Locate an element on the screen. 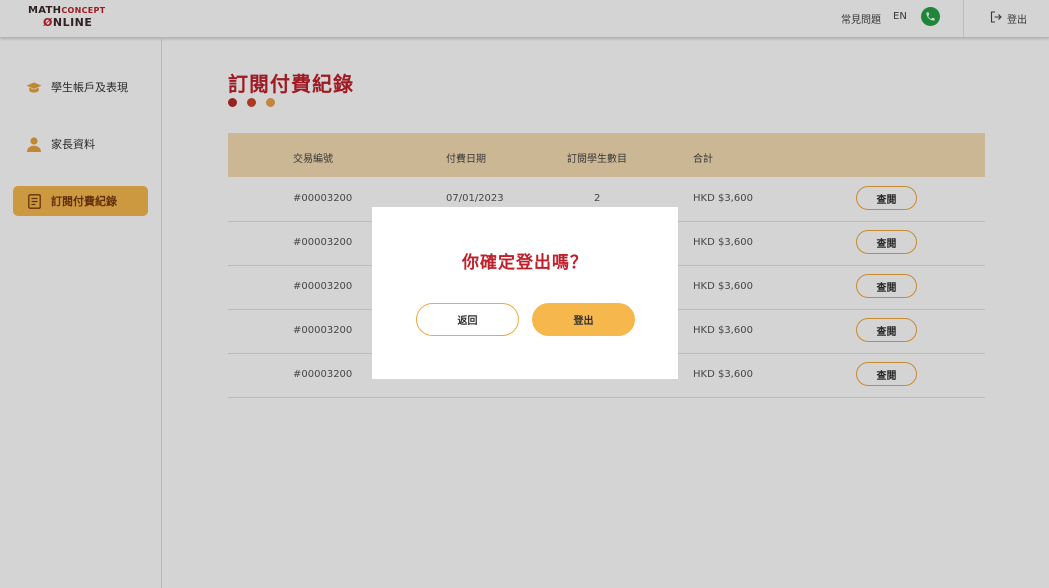 Image resolution: width=1049 pixels, height=588 pixels. logout-confirm-dialog: 你確定登出嗎？ 返回 登出 is located at coordinates (525, 293).